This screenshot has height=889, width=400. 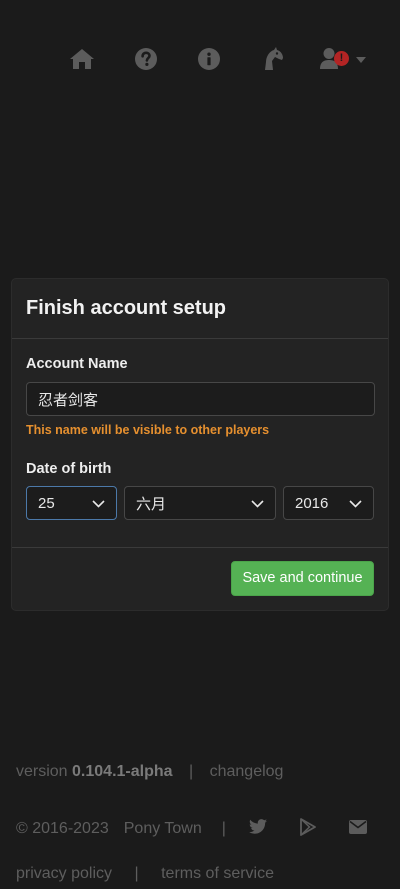 I want to click on info-icon, so click(x=209, y=59).